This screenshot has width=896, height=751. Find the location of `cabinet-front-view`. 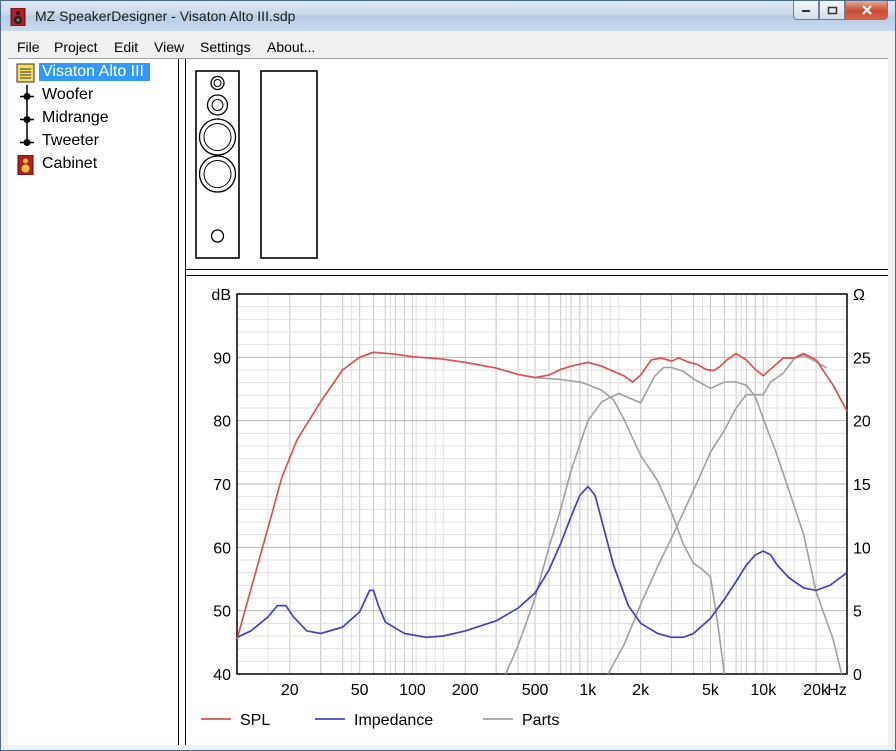

cabinet-front-view is located at coordinates (217, 164).